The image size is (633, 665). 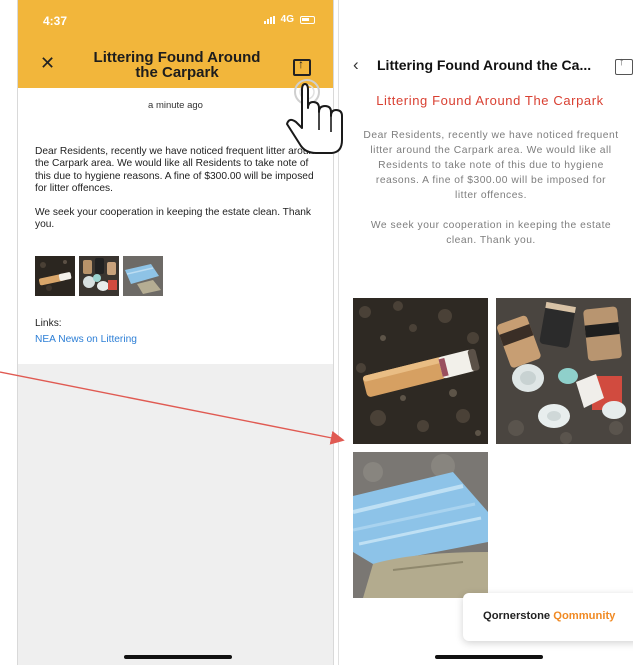 I want to click on status-indicators: 4G, so click(x=289, y=19).